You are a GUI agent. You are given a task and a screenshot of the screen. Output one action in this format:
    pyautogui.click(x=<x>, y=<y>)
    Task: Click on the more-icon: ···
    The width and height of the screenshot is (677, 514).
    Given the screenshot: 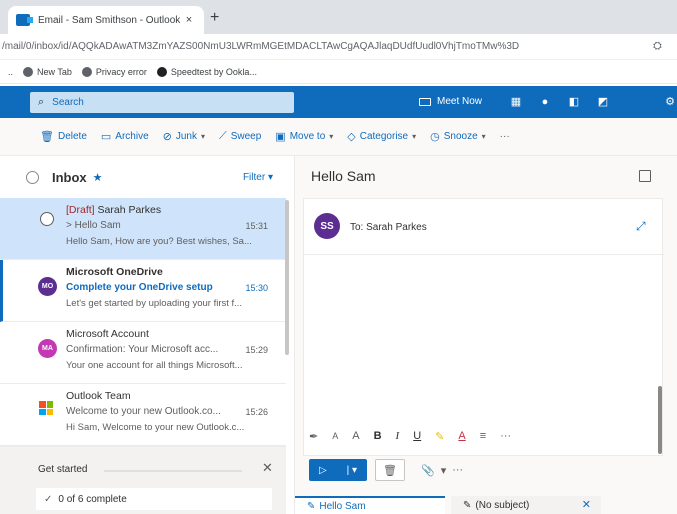 What is the action you would take?
    pyautogui.click(x=457, y=470)
    